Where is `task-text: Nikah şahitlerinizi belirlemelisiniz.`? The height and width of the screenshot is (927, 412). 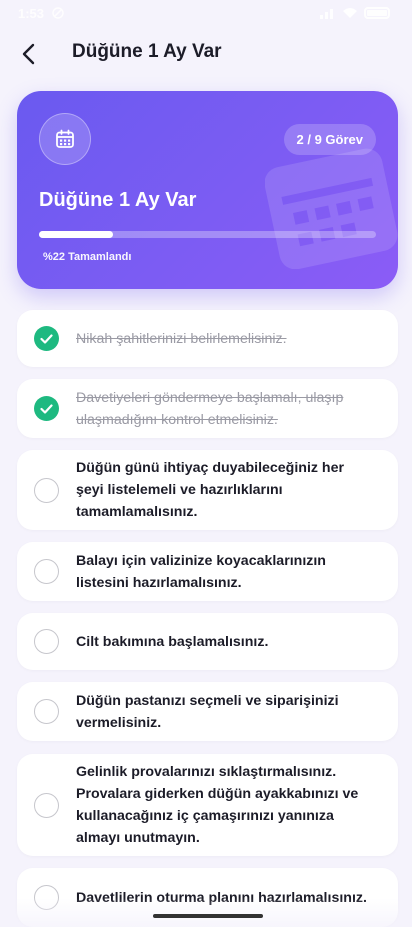
task-text: Nikah şahitlerinizi belirlemelisiniz. is located at coordinates (181, 338).